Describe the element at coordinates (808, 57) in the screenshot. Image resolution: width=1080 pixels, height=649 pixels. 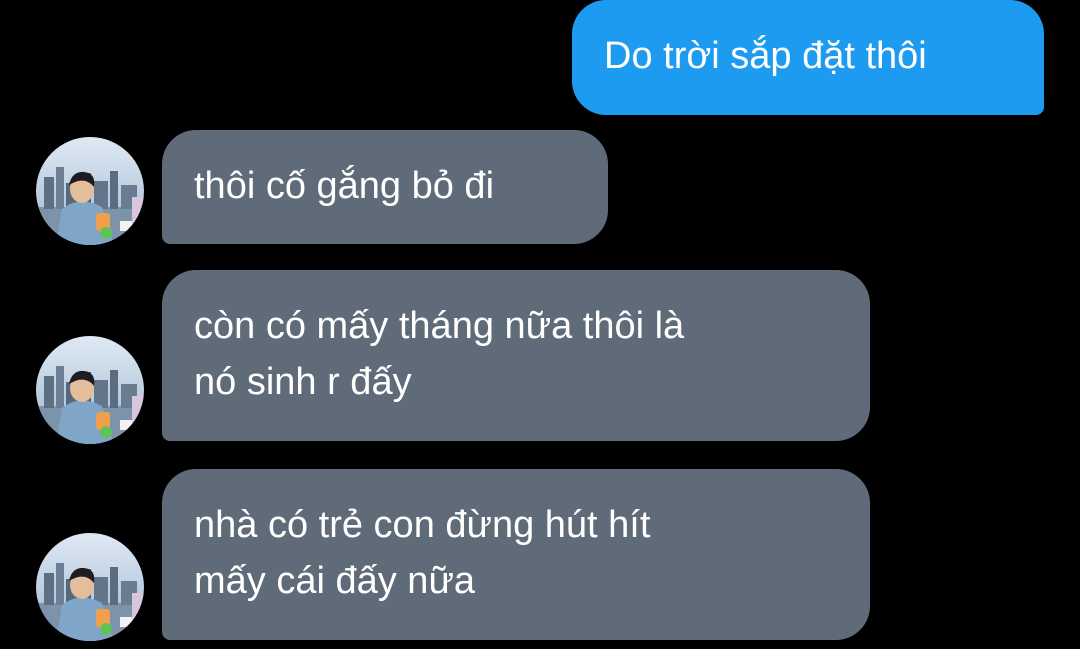
I see `outgoing-message-bubble: Do trời sắp đặt thôi` at that location.